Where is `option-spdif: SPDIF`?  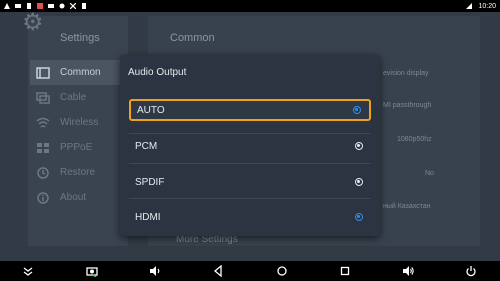 option-spdif: SPDIF is located at coordinates (250, 182).